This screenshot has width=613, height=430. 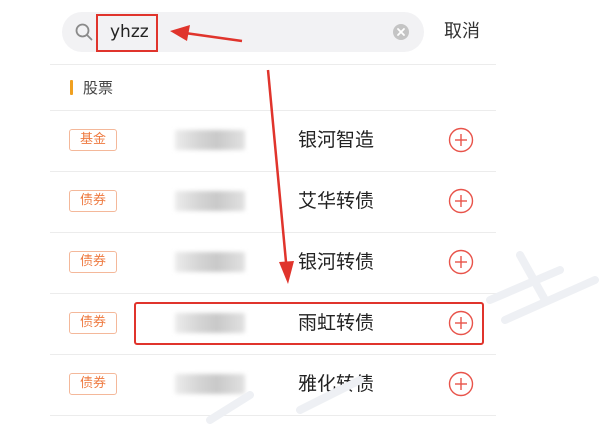 I want to click on clear-icon, so click(x=401, y=32).